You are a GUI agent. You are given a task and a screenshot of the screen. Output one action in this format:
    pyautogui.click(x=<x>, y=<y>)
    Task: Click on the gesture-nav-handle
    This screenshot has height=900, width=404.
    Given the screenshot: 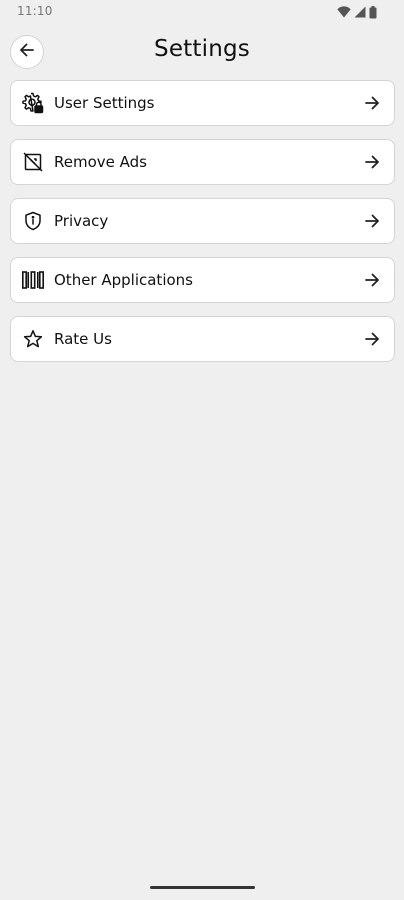 What is the action you would take?
    pyautogui.click(x=202, y=887)
    